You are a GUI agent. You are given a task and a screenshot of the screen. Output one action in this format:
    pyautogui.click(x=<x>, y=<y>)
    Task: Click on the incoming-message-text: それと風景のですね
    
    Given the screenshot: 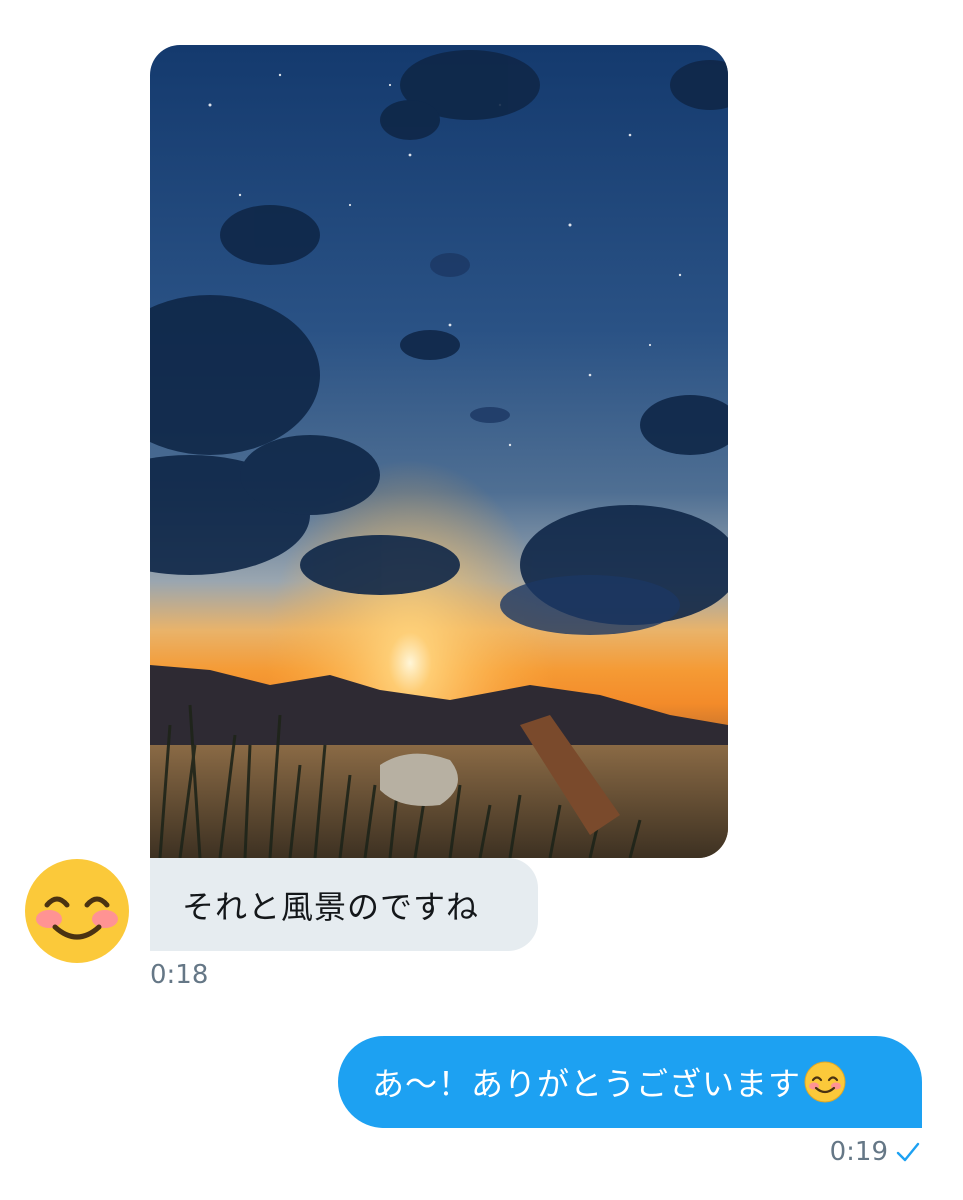 What is the action you would take?
    pyautogui.click(x=331, y=906)
    